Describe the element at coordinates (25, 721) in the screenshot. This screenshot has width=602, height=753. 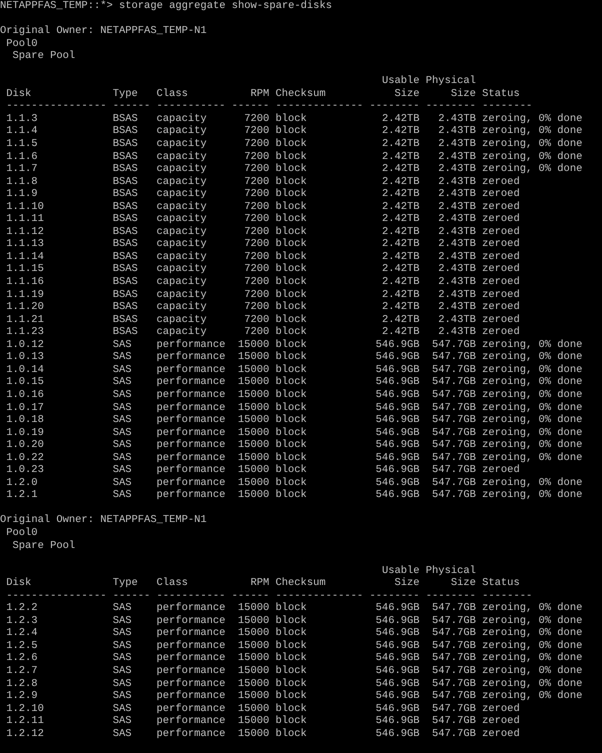
I see `table-cell-text: 1.2.11` at that location.